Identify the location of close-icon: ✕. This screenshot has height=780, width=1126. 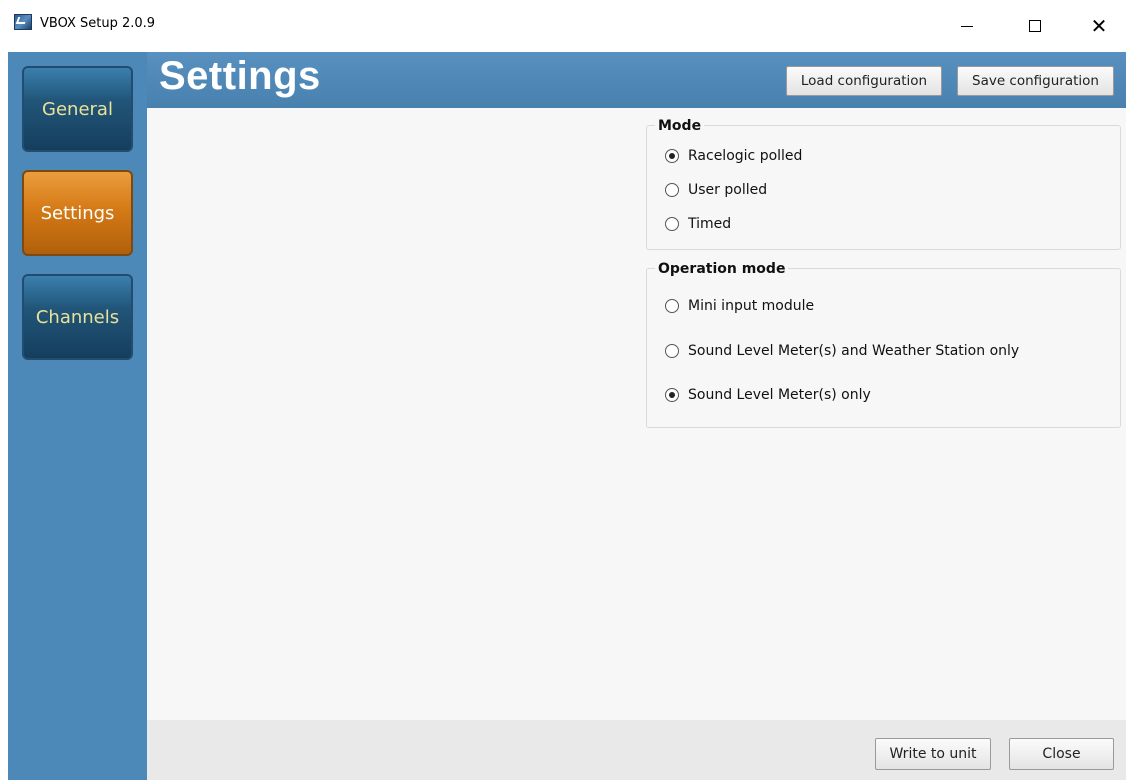
(1099, 26).